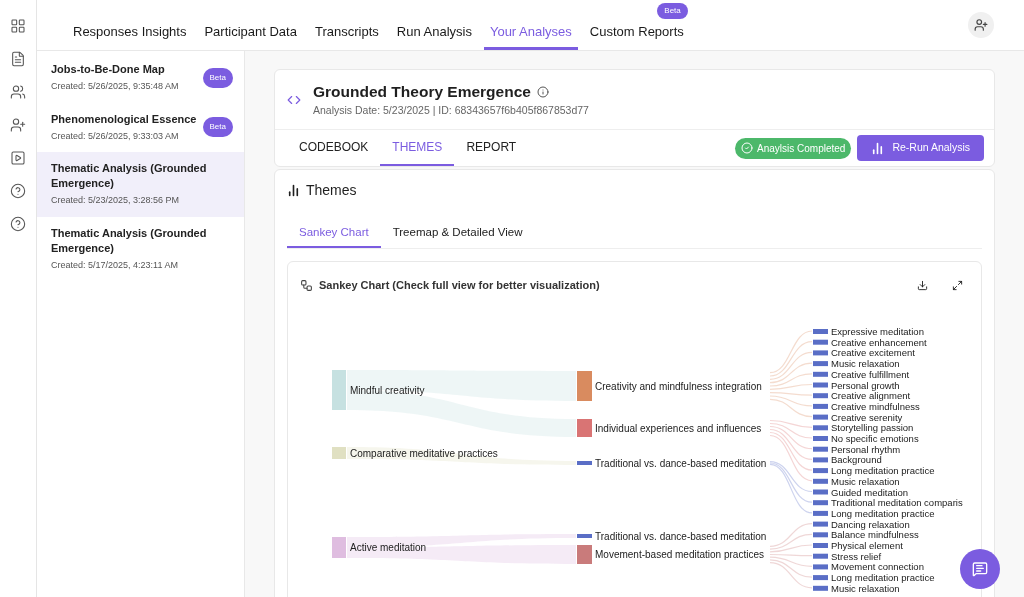 This screenshot has height=597, width=1024. What do you see at coordinates (871, 396) in the screenshot?
I see `node-label: Creative alignment` at bounding box center [871, 396].